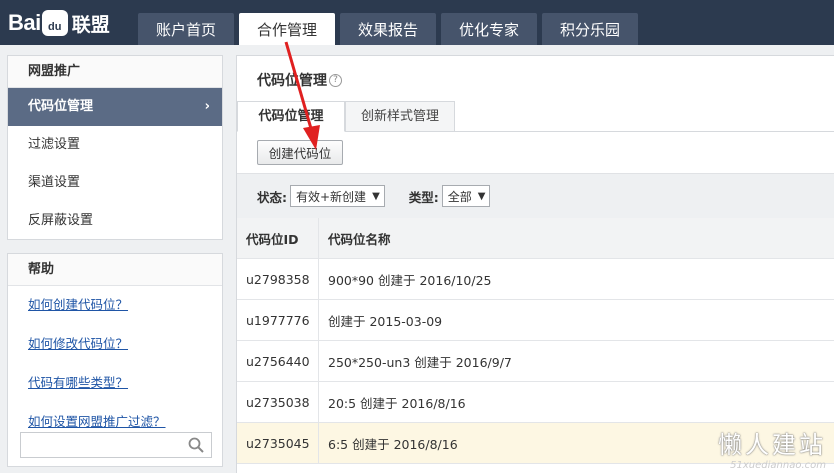 This screenshot has width=834, height=473. What do you see at coordinates (278, 402) in the screenshot?
I see `table-cell-id: u2735038` at bounding box center [278, 402].